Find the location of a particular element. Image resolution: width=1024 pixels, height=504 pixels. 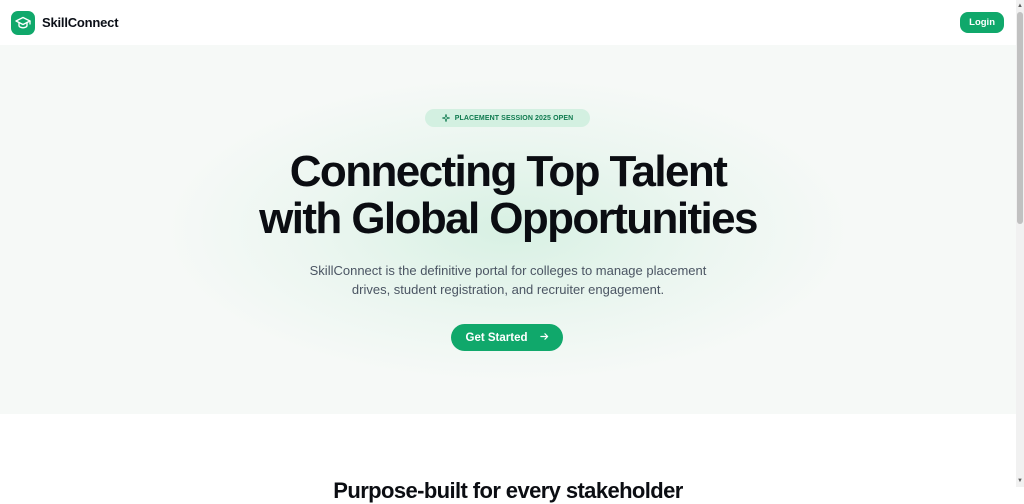

hero-title-line-2: with Global Opportunities is located at coordinates (508, 218).